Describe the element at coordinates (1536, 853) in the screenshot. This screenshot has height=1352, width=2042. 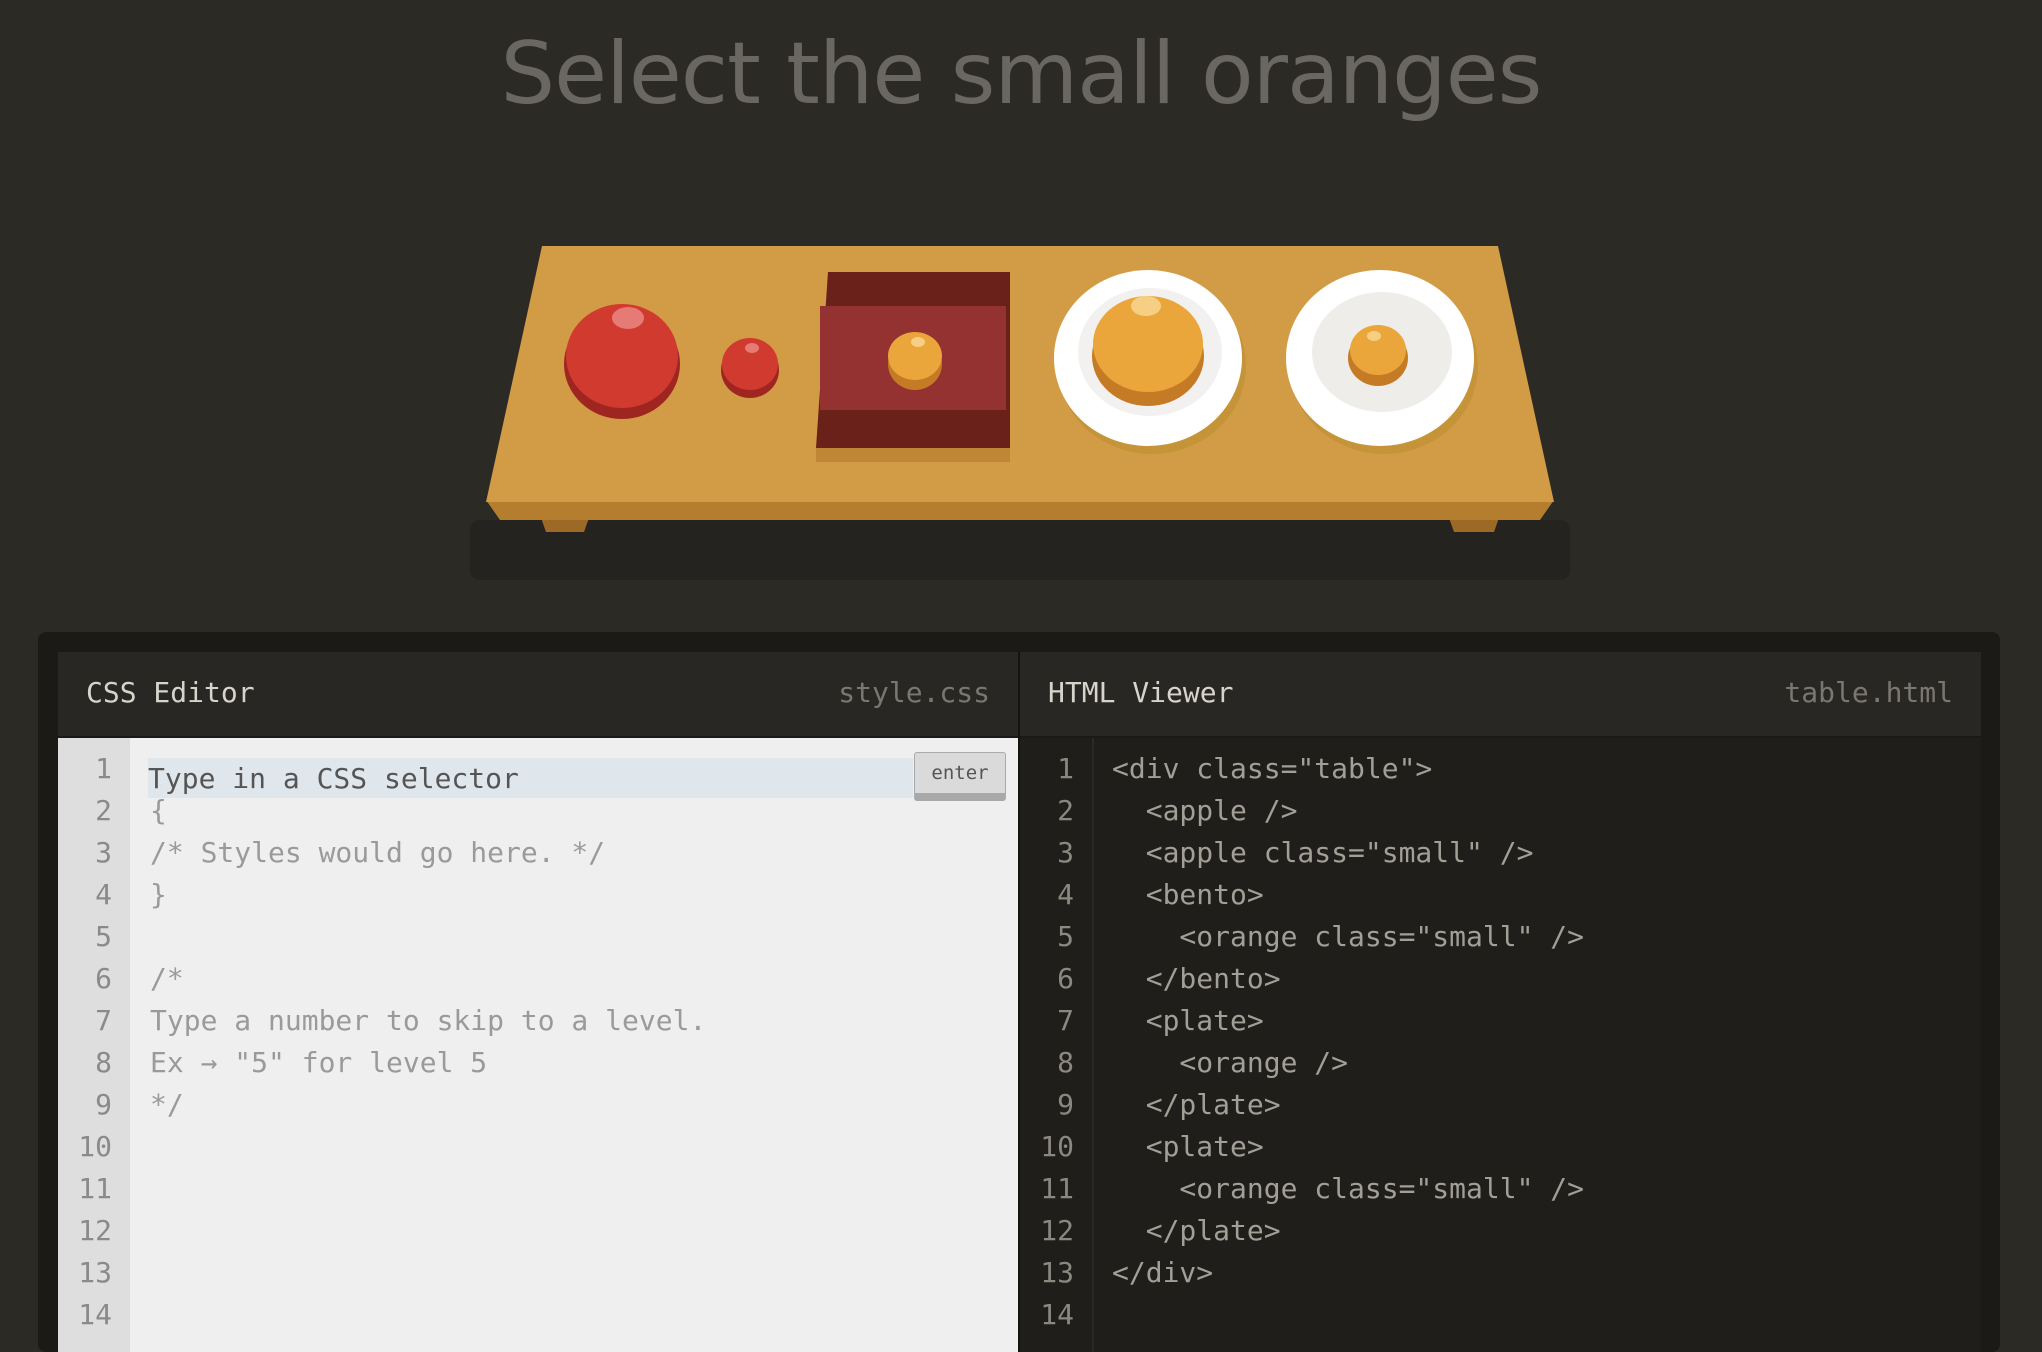
I see `markup-line: <apple class="small" />` at that location.